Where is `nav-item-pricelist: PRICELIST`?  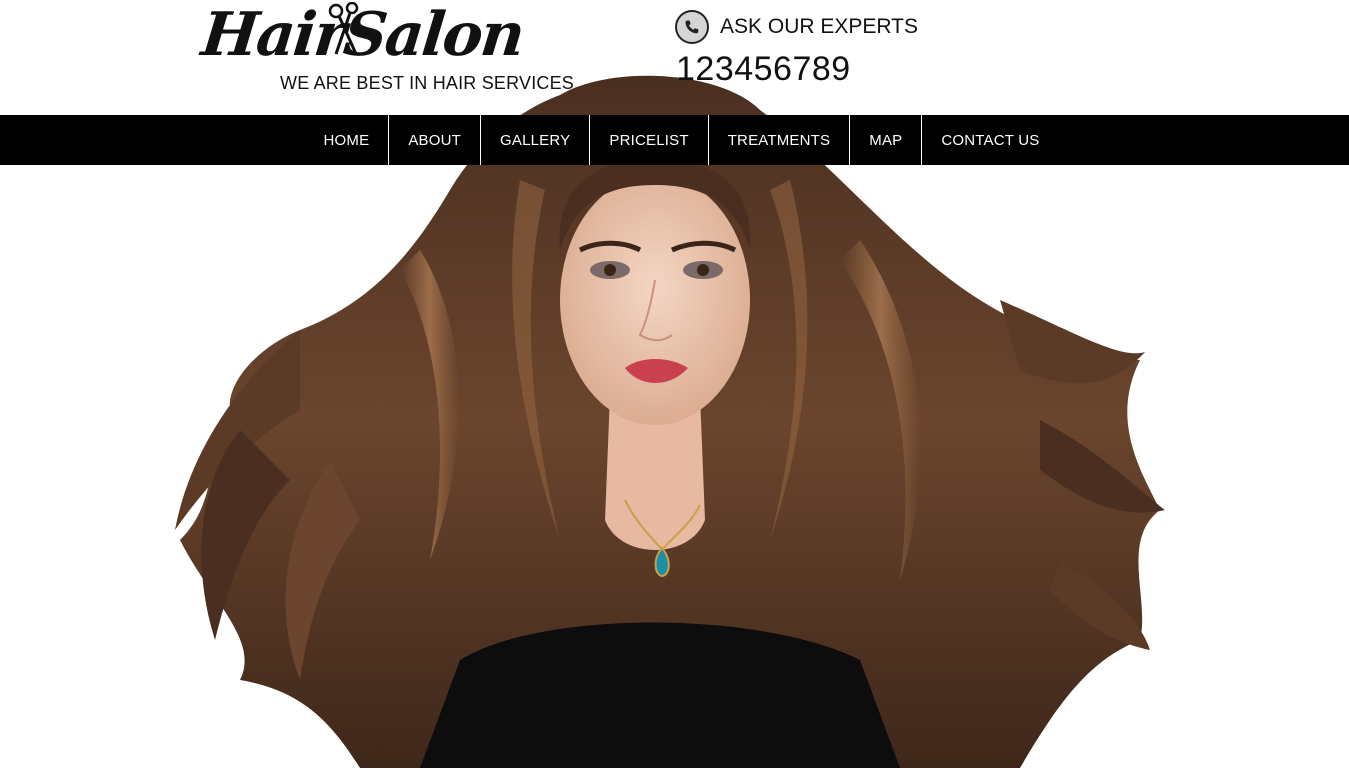
nav-item-pricelist: PRICELIST is located at coordinates (648, 140).